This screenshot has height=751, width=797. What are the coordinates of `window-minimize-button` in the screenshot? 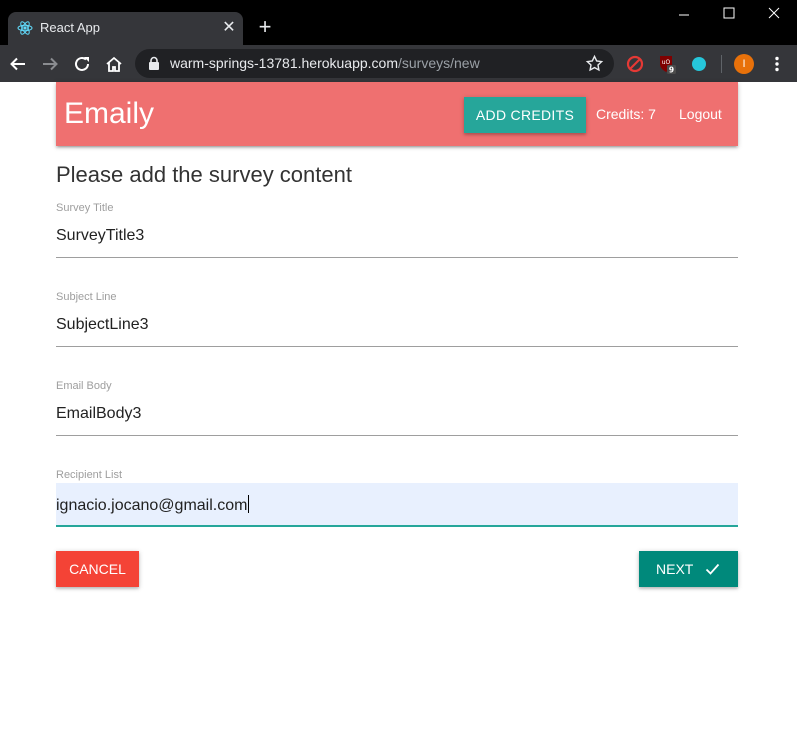 It's located at (684, 15).